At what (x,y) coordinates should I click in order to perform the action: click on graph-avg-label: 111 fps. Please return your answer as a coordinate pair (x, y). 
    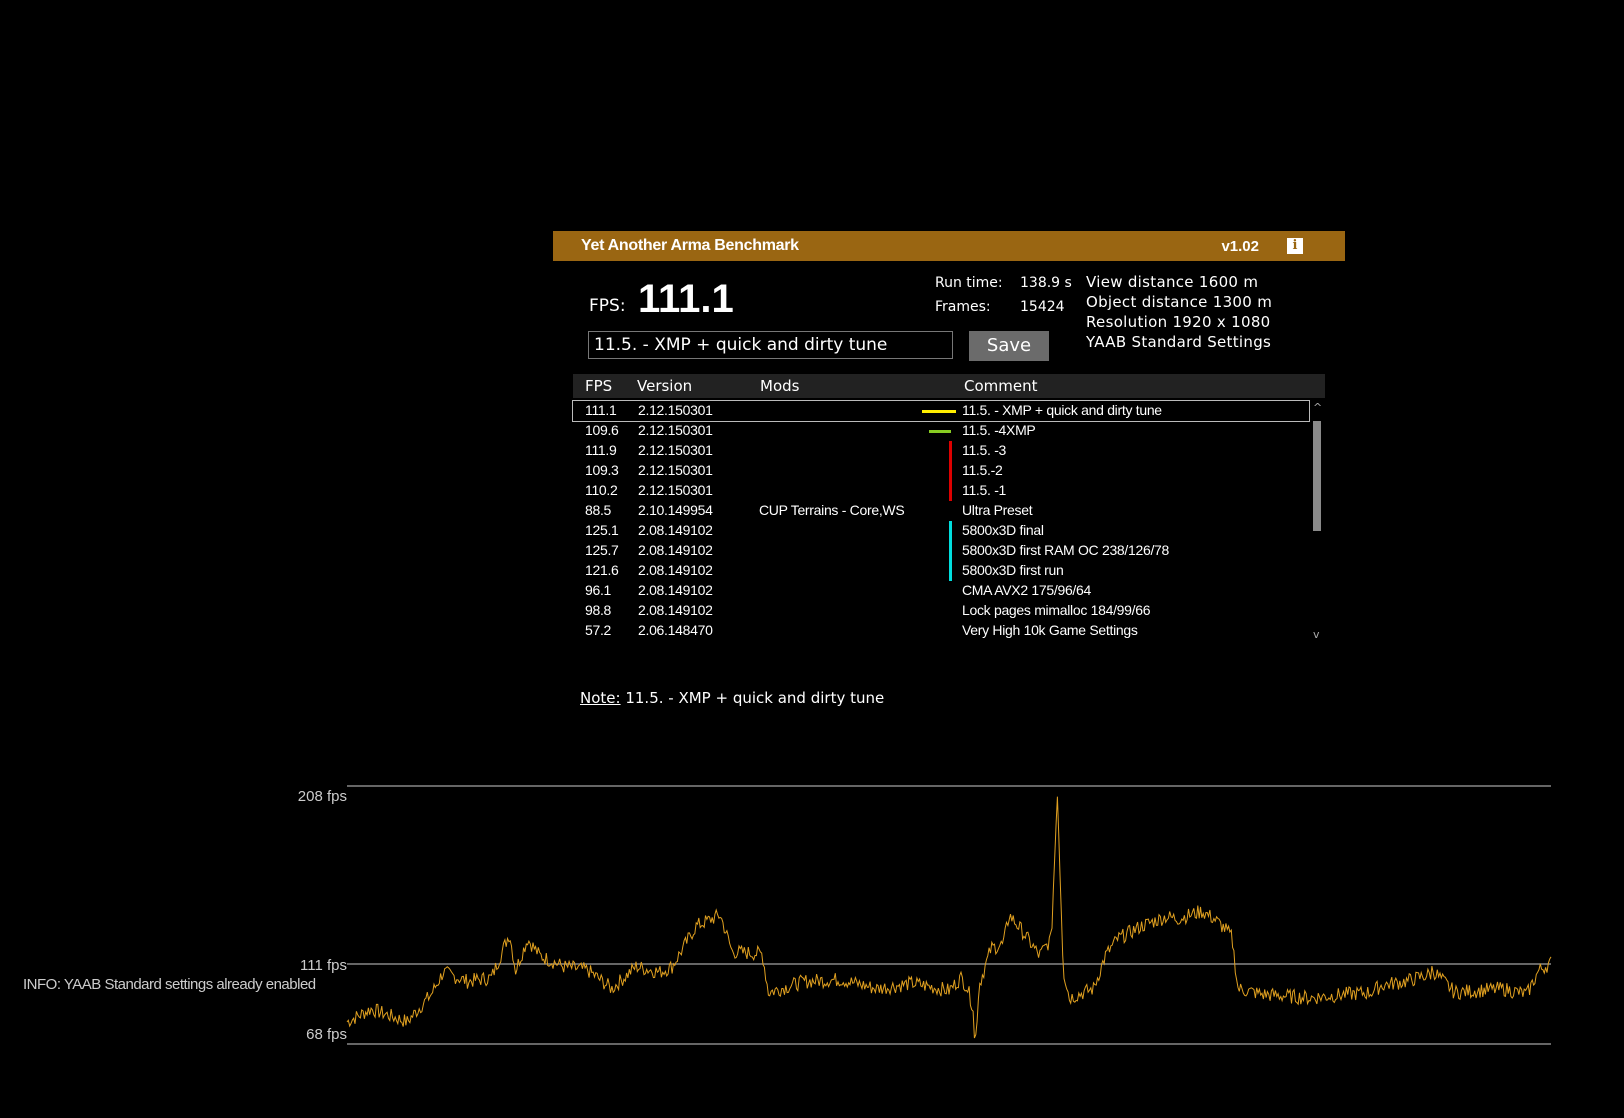
    Looking at the image, I should click on (323, 965).